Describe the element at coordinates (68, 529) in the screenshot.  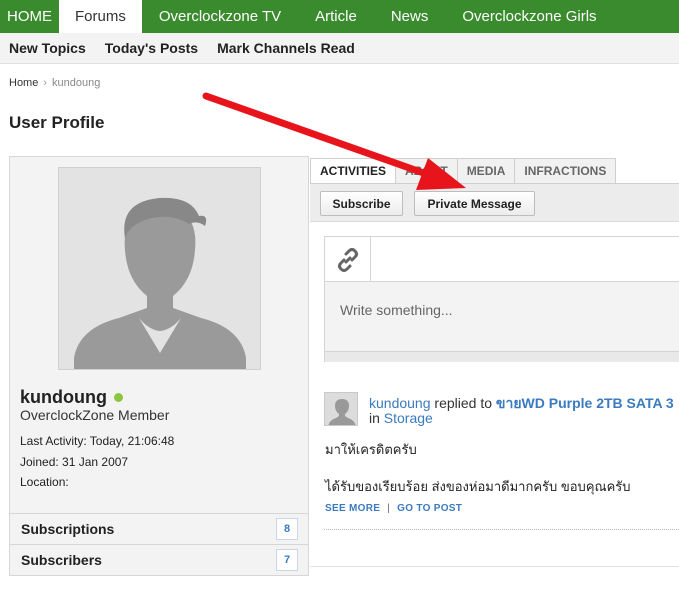
I see `subscriptions-label: Subscriptions` at that location.